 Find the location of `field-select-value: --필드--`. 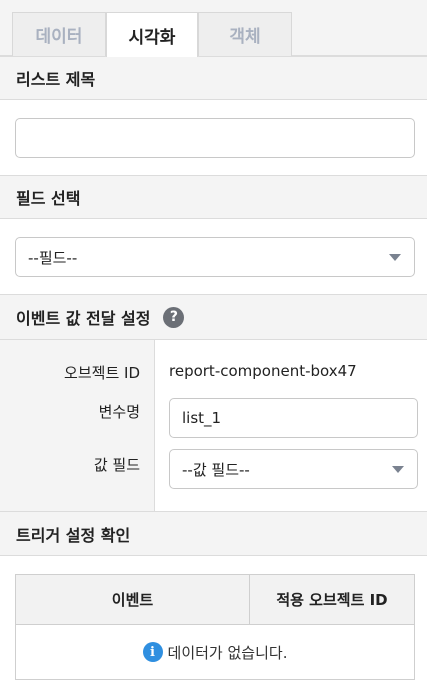

field-select-value: --필드-- is located at coordinates (53, 257).